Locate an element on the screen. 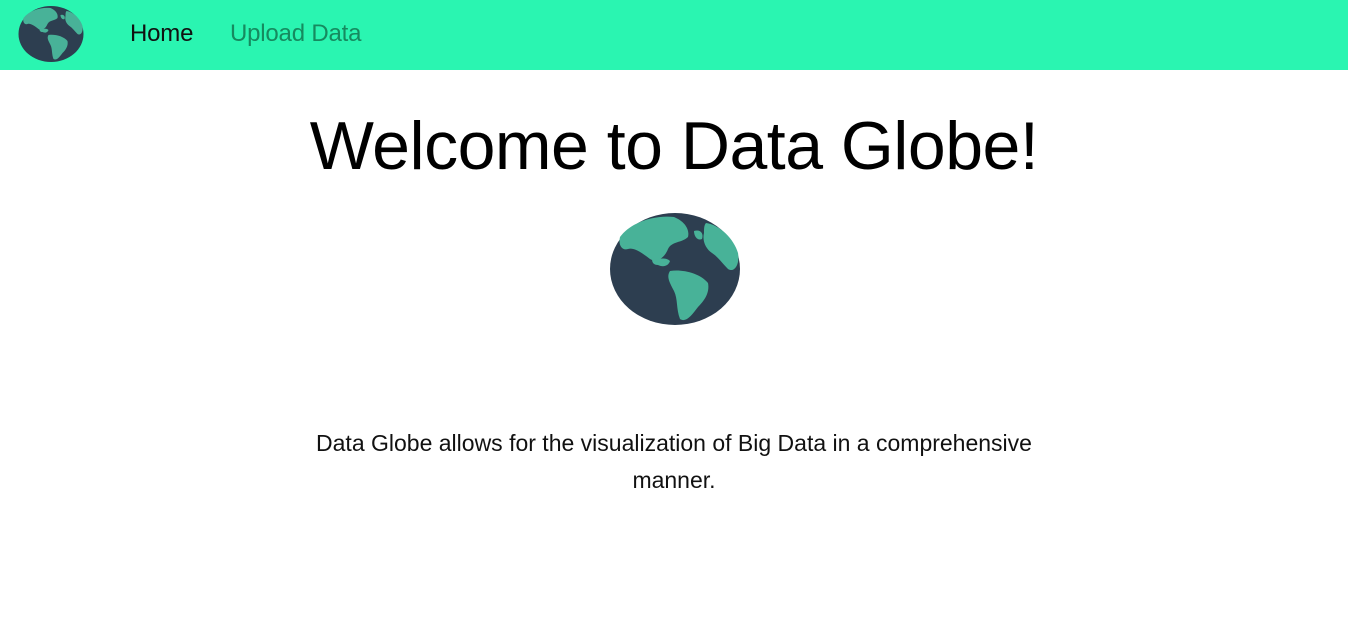  top-navbar: Home Upload Data is located at coordinates (674, 35).